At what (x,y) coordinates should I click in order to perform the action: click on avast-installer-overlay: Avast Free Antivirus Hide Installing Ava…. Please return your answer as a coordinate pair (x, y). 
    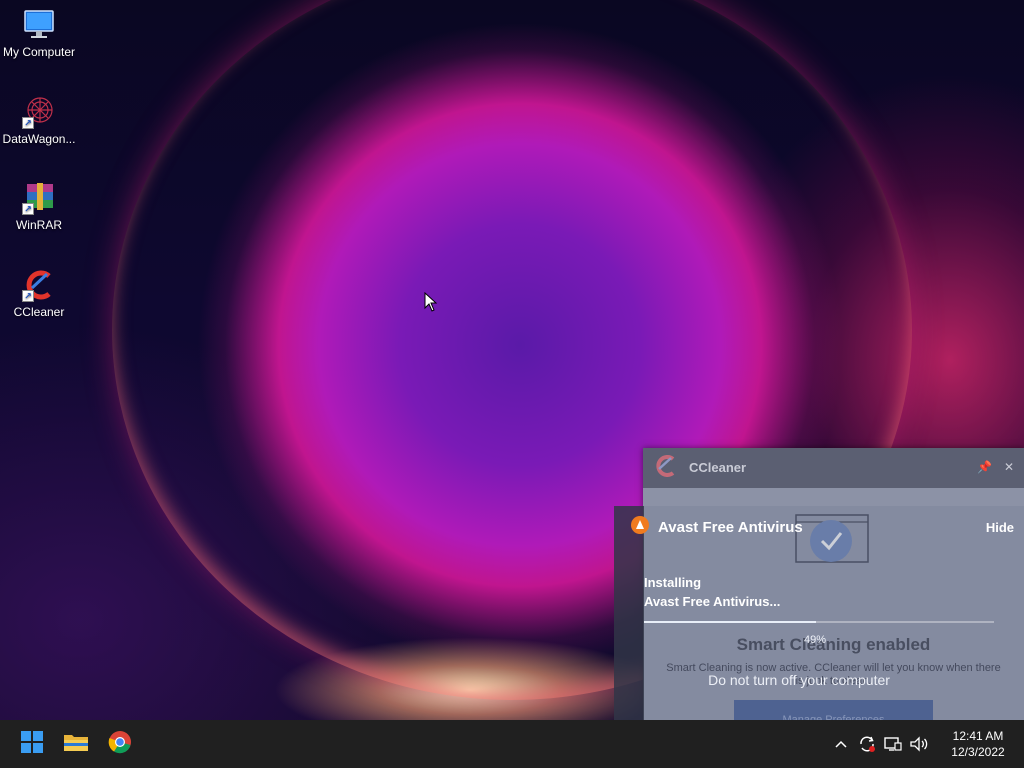
    Looking at the image, I should click on (819, 613).